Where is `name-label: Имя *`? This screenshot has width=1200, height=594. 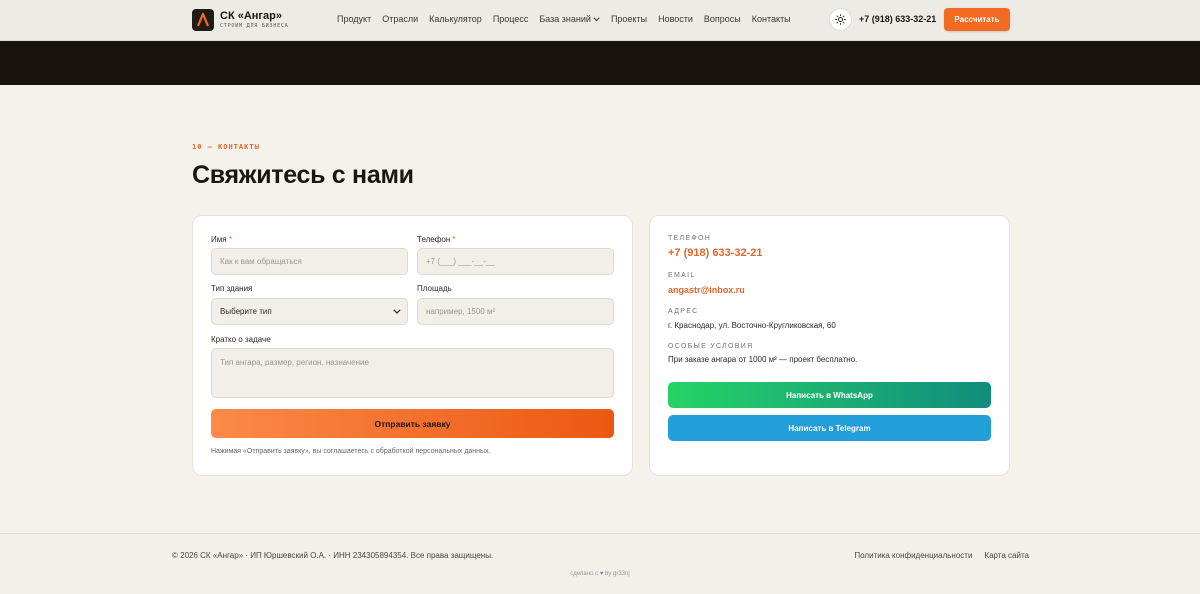
name-label: Имя * is located at coordinates (221, 239).